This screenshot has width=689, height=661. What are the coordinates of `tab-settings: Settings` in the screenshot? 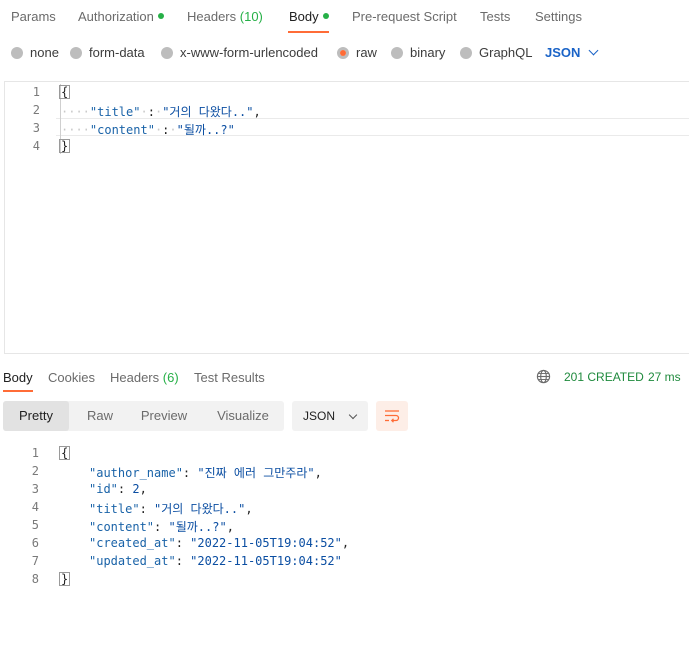 It's located at (558, 16).